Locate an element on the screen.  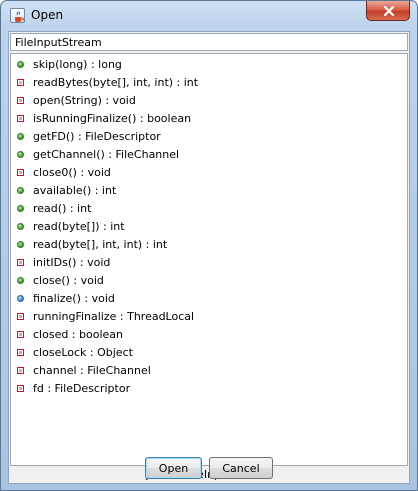
member-label: fd : FileDescriptor is located at coordinates (82, 388).